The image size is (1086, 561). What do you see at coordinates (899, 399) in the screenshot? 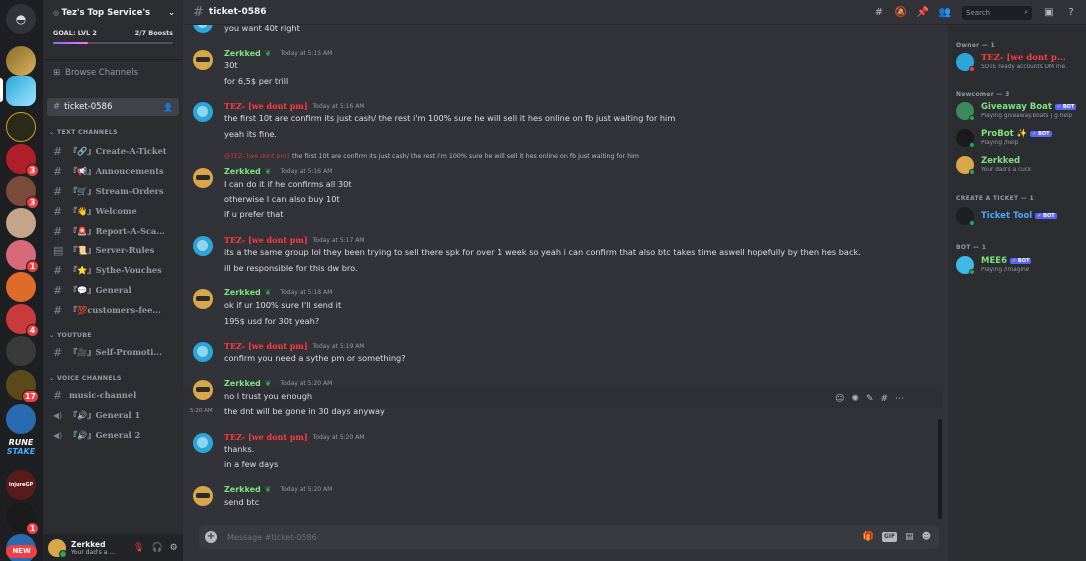
I see `more-options-icon: ⋯` at bounding box center [899, 399].